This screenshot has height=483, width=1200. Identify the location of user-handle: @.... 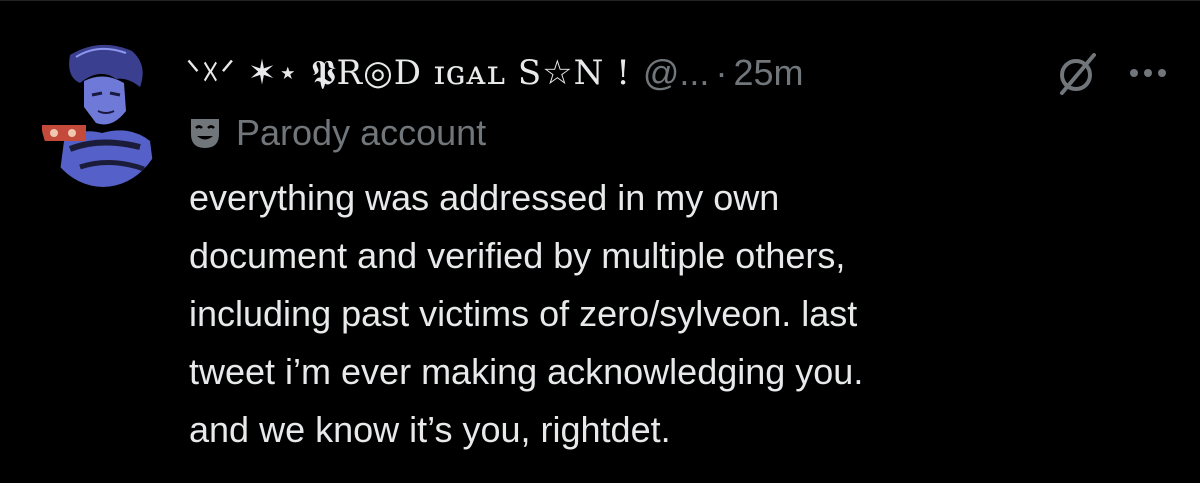
(676, 73).